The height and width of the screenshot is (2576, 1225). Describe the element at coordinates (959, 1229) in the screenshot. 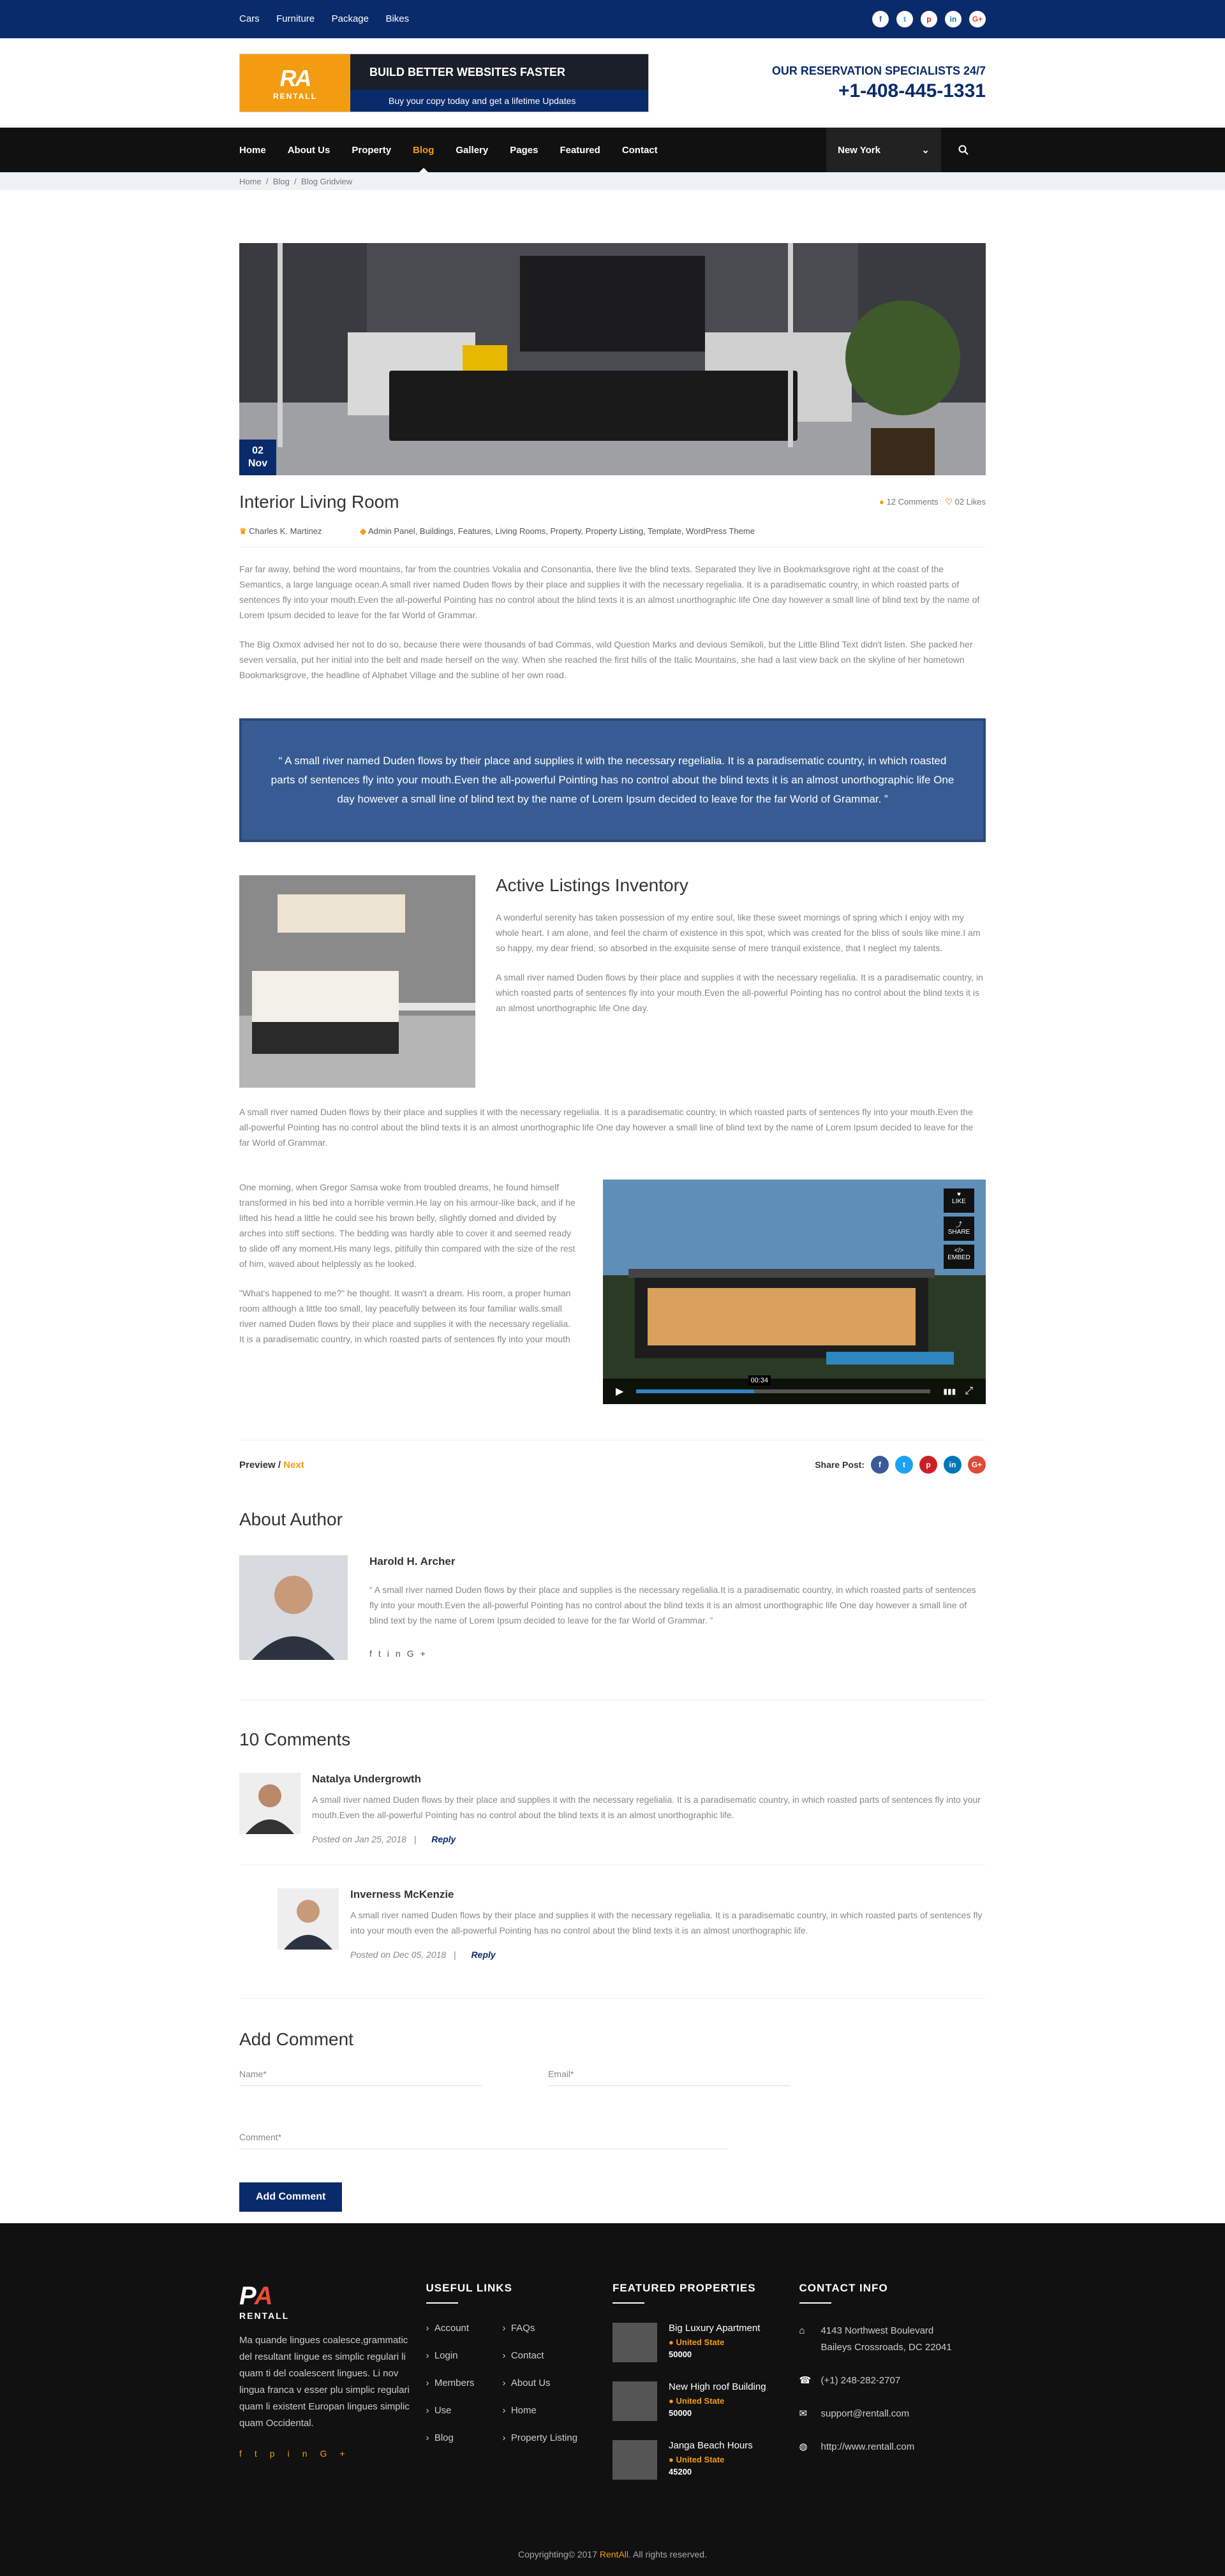

I see `video-share-button: ⤴ SHARE` at that location.